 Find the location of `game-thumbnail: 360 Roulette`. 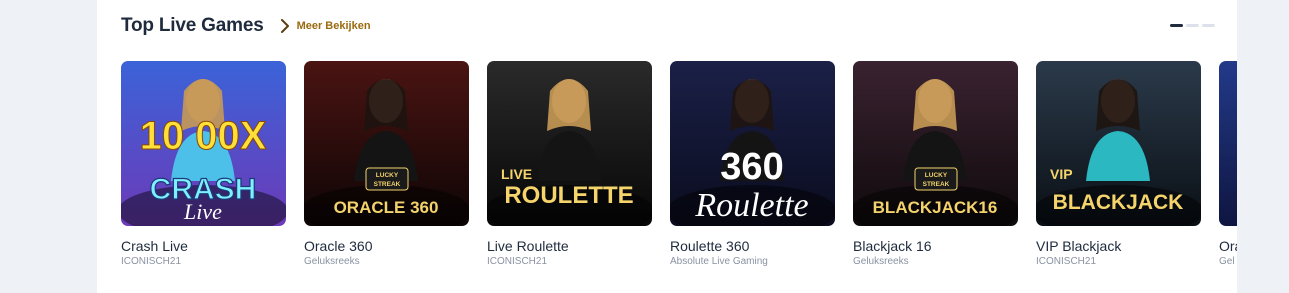

game-thumbnail: 360 Roulette is located at coordinates (752, 143).